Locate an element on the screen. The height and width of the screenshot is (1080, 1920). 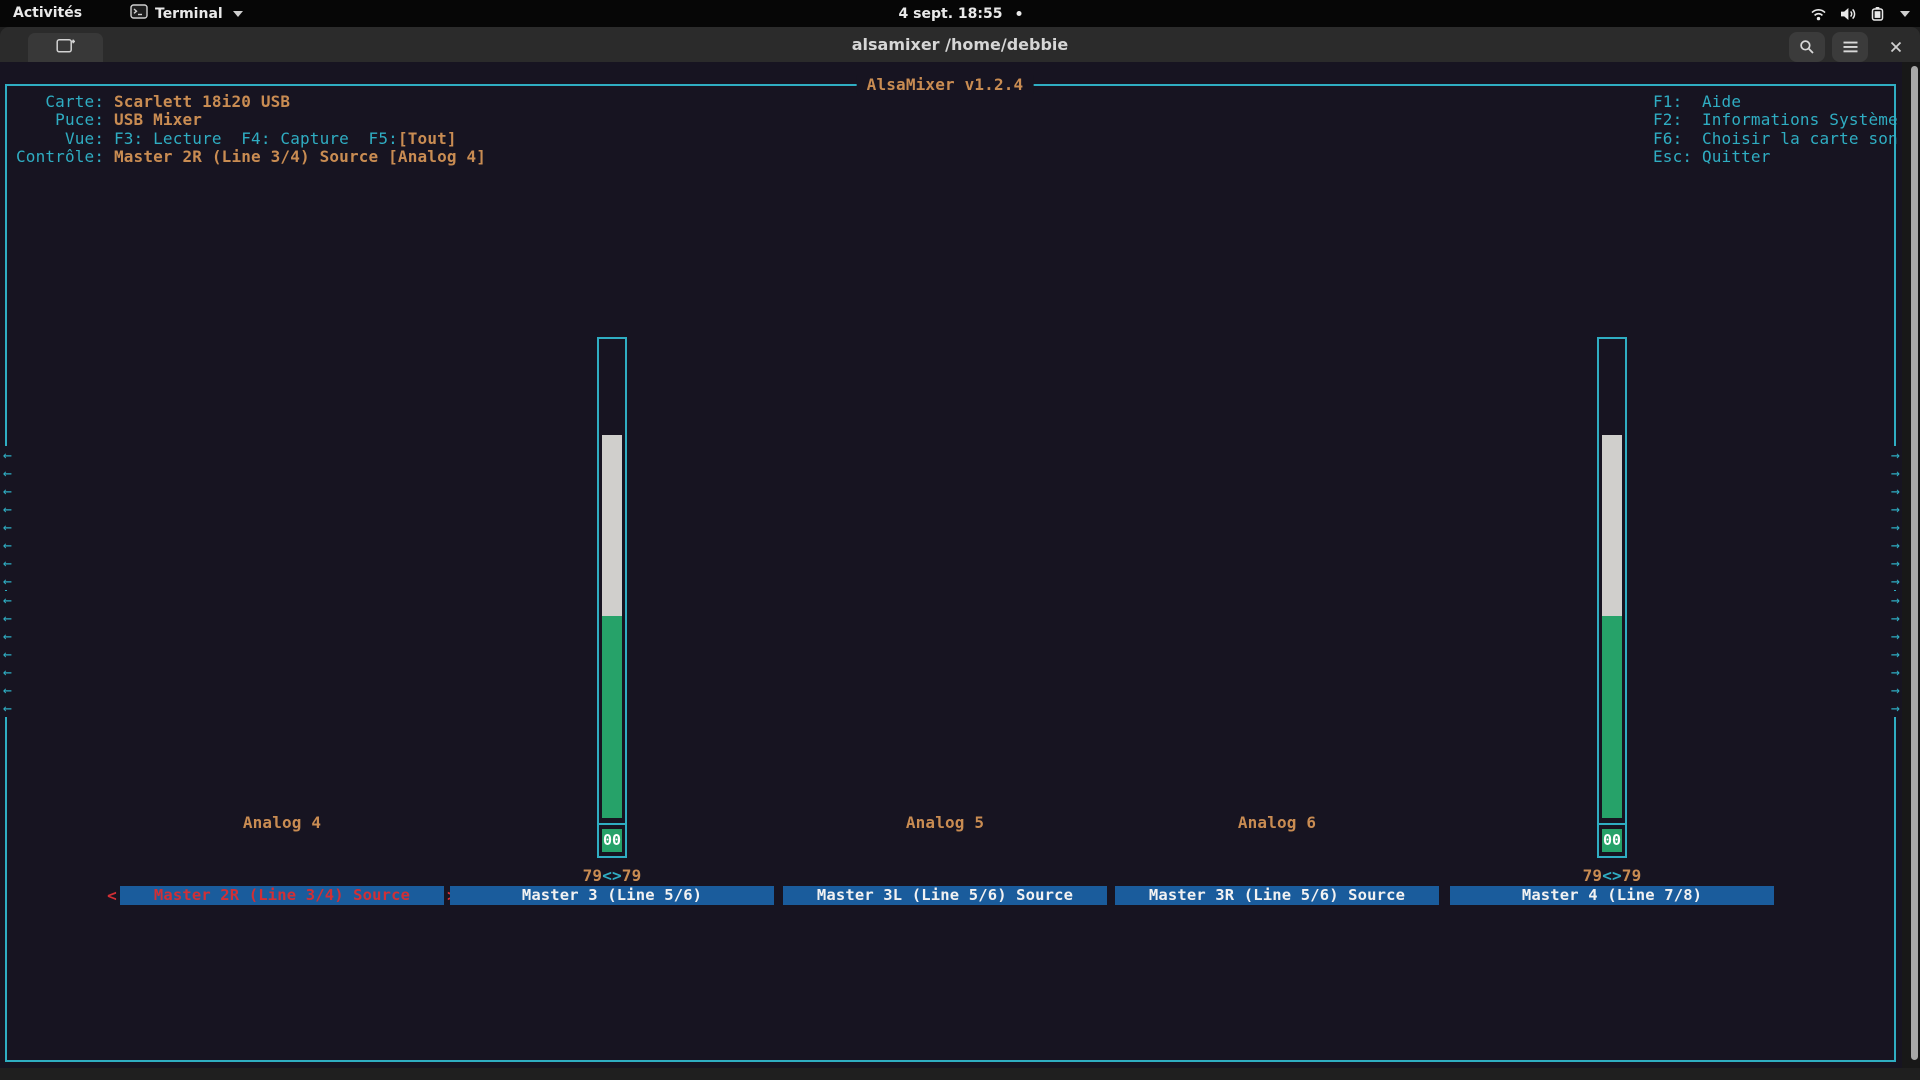
info-value: Scarlett 18i20 USB is located at coordinates (202, 101).